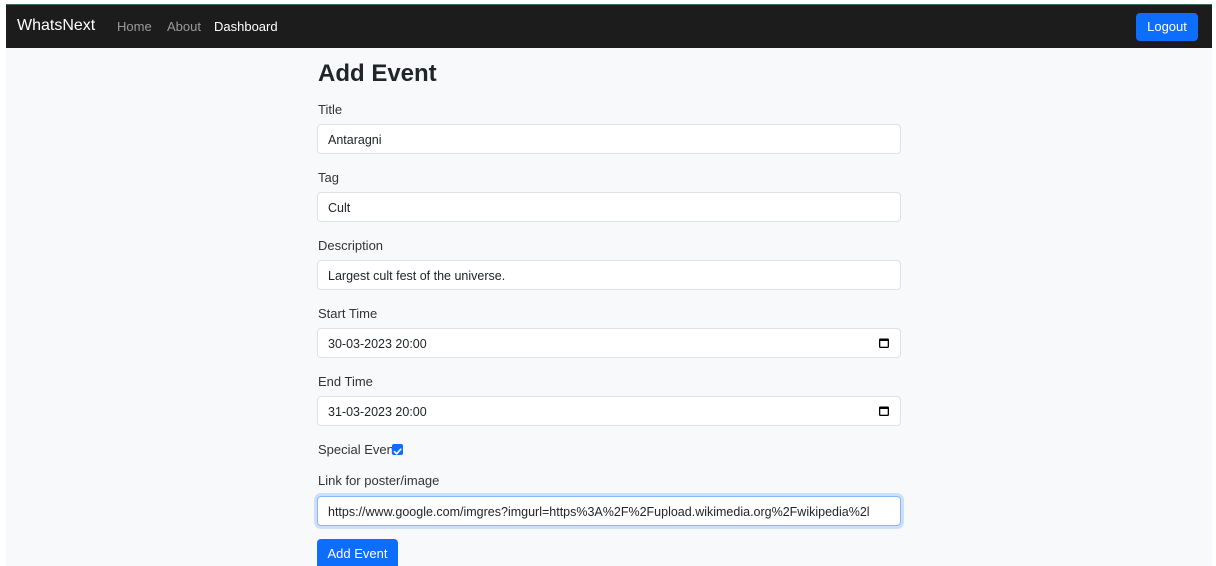 This screenshot has height=566, width=1216. What do you see at coordinates (609, 139) in the screenshot?
I see `title-input: Antaragni` at bounding box center [609, 139].